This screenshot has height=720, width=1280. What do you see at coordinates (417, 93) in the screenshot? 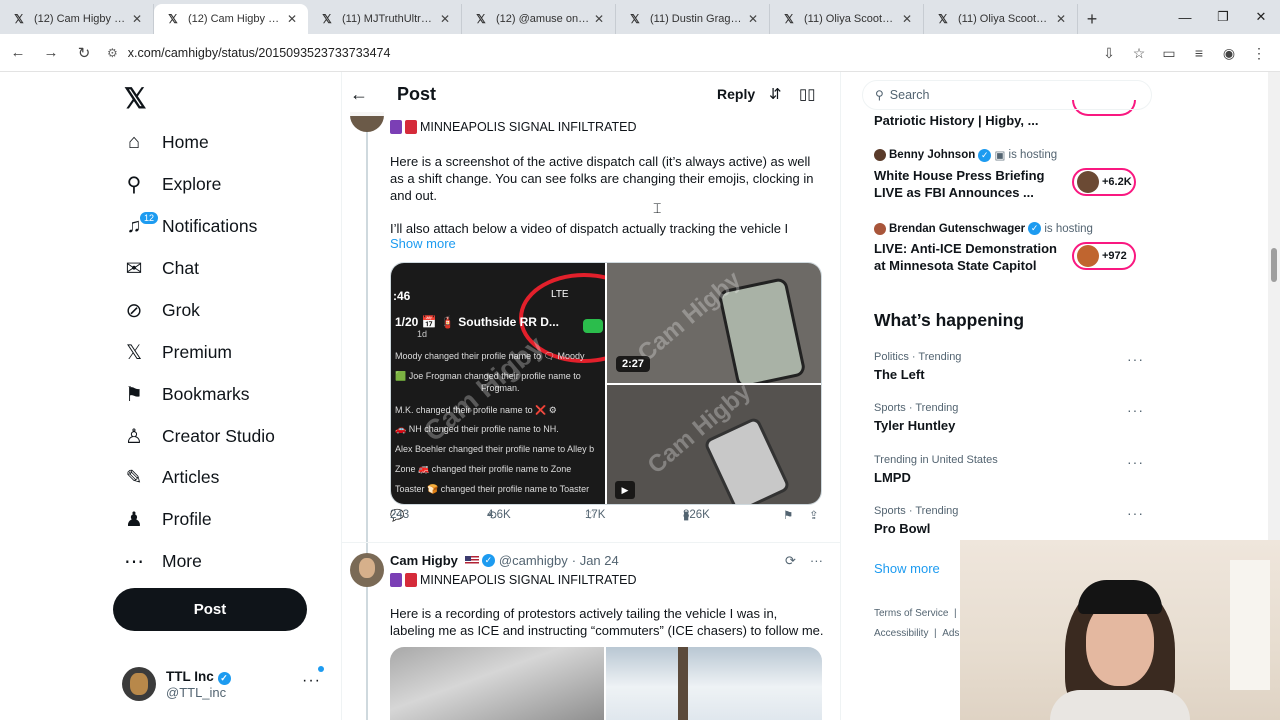
I see `page-title: Post` at bounding box center [417, 93].